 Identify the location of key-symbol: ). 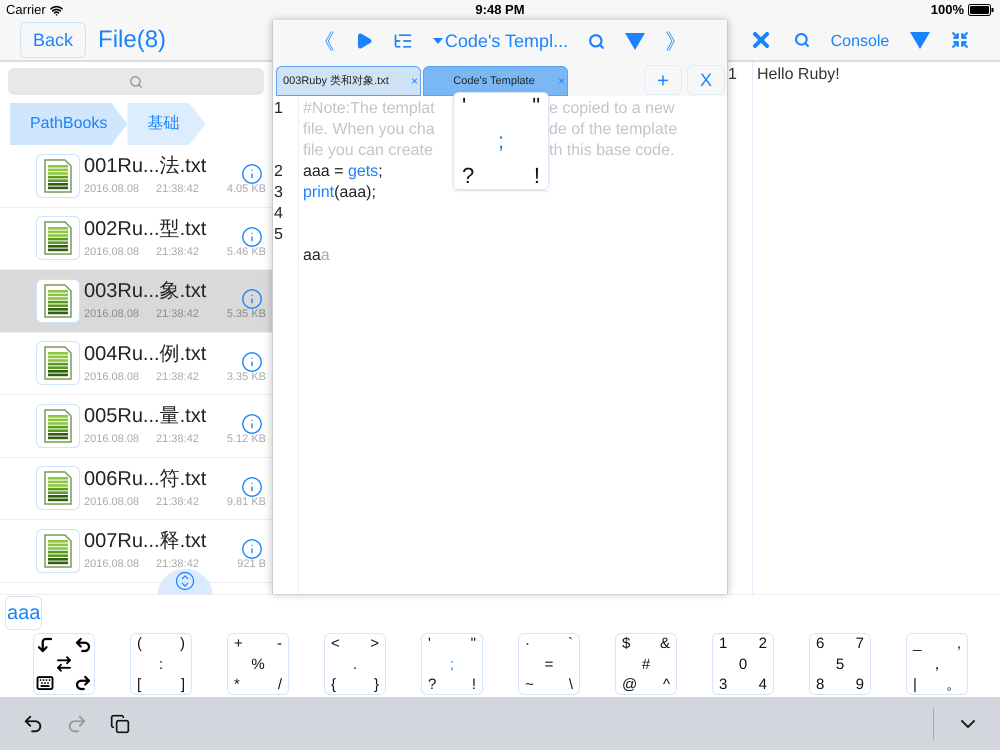
(182, 643).